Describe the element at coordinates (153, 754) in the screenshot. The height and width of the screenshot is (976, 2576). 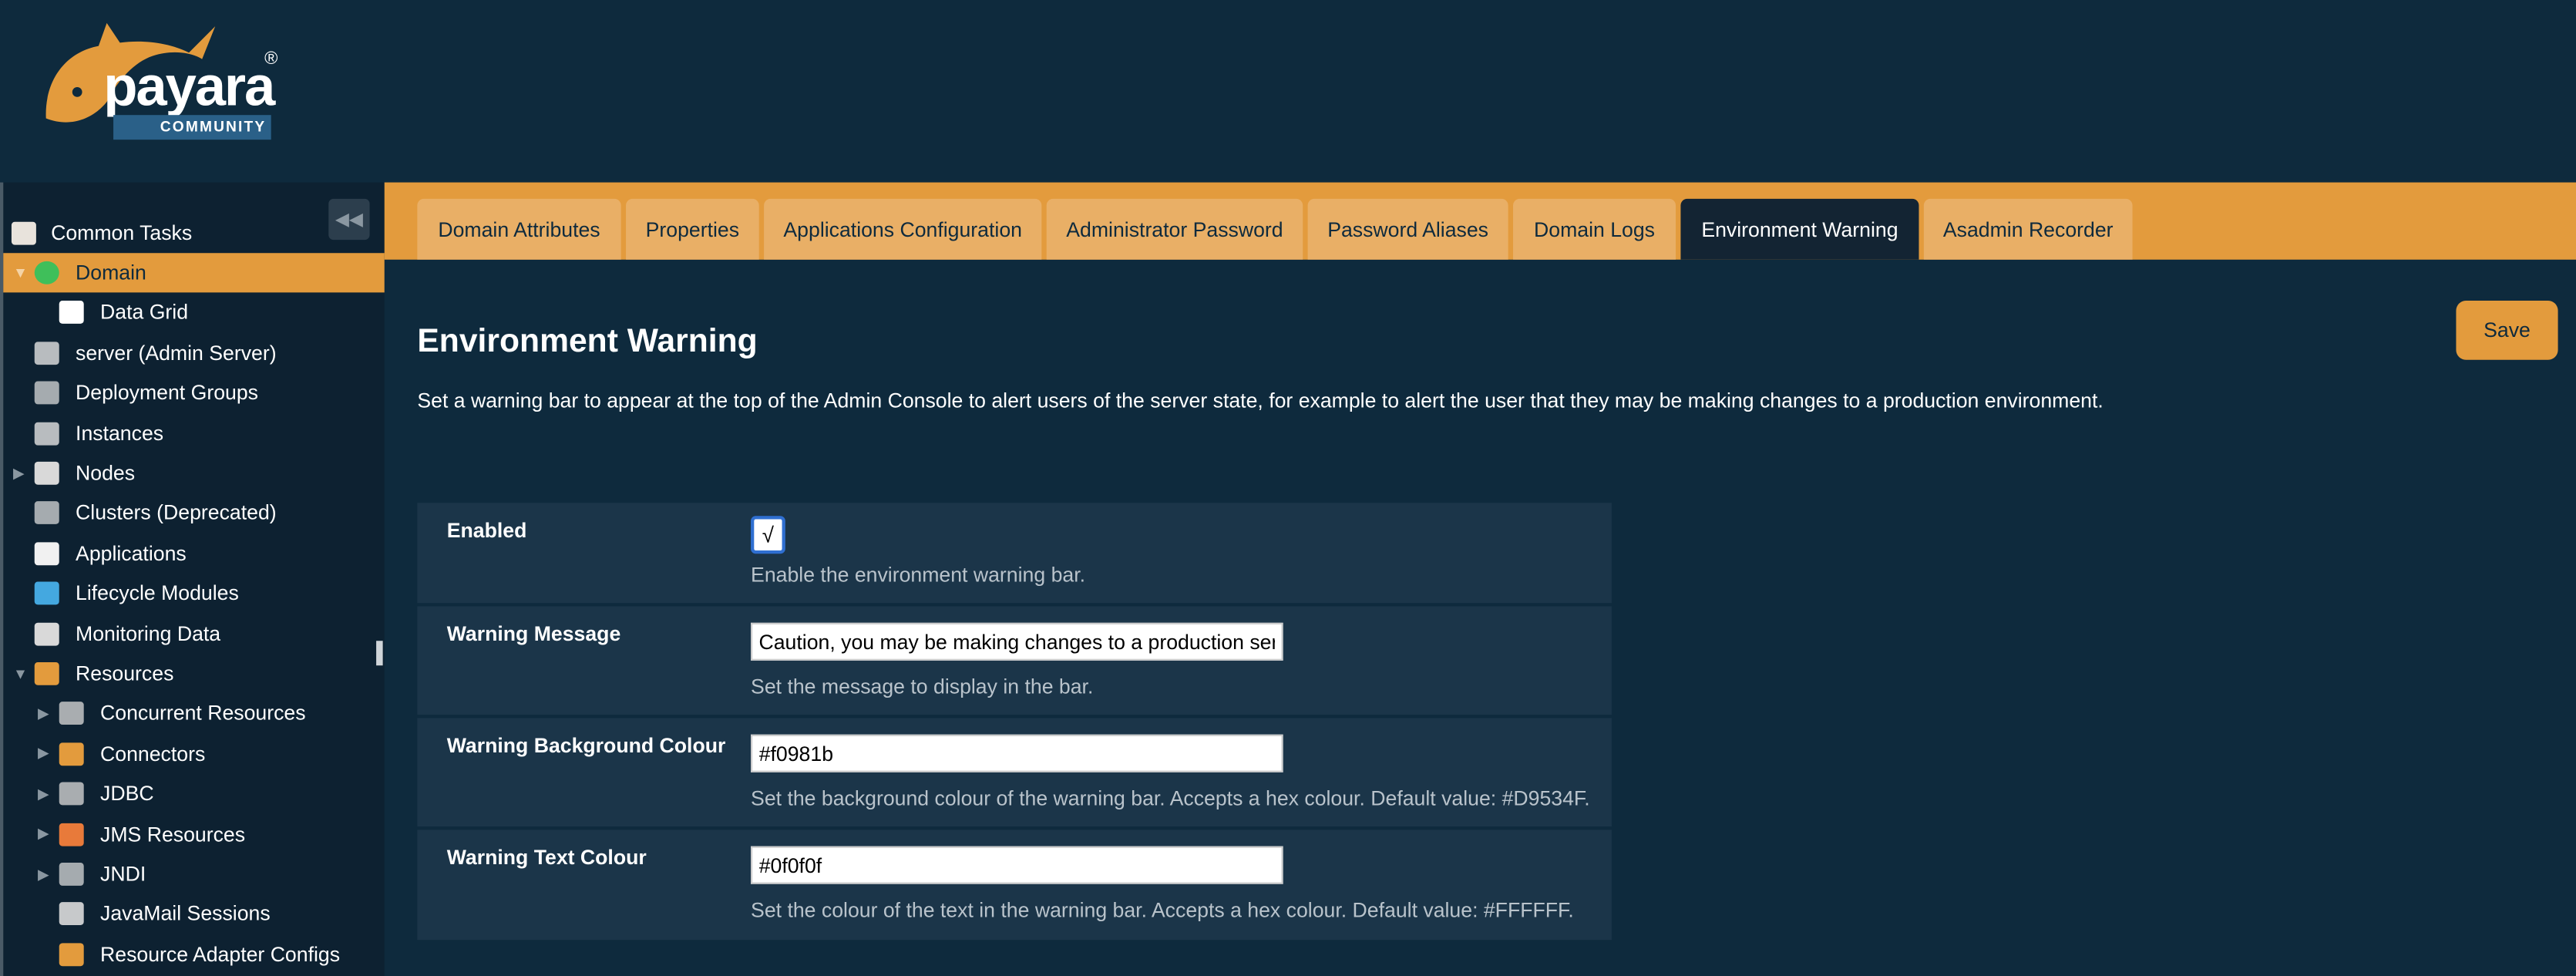
I see `sidebar-item-label: Connectors` at that location.